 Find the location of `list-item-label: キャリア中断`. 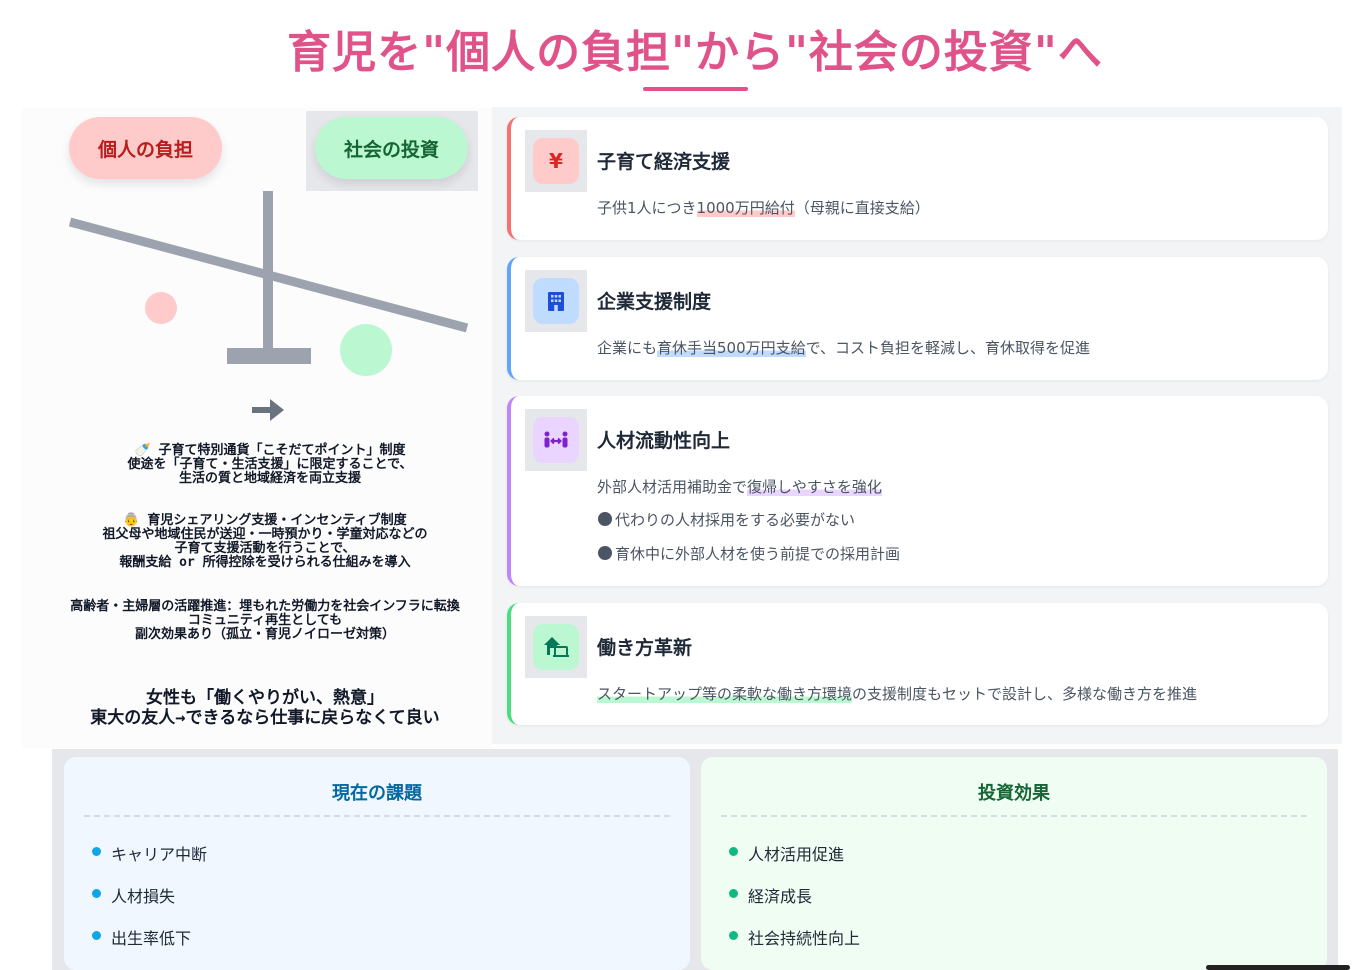

list-item-label: キャリア中断 is located at coordinates (159, 854).